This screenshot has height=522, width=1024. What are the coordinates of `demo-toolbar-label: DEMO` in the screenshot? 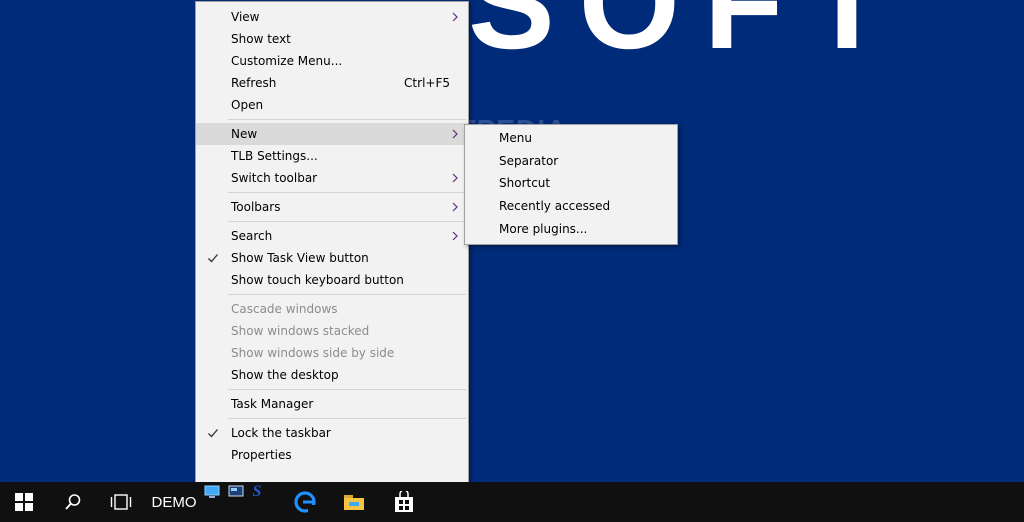 It's located at (174, 502).